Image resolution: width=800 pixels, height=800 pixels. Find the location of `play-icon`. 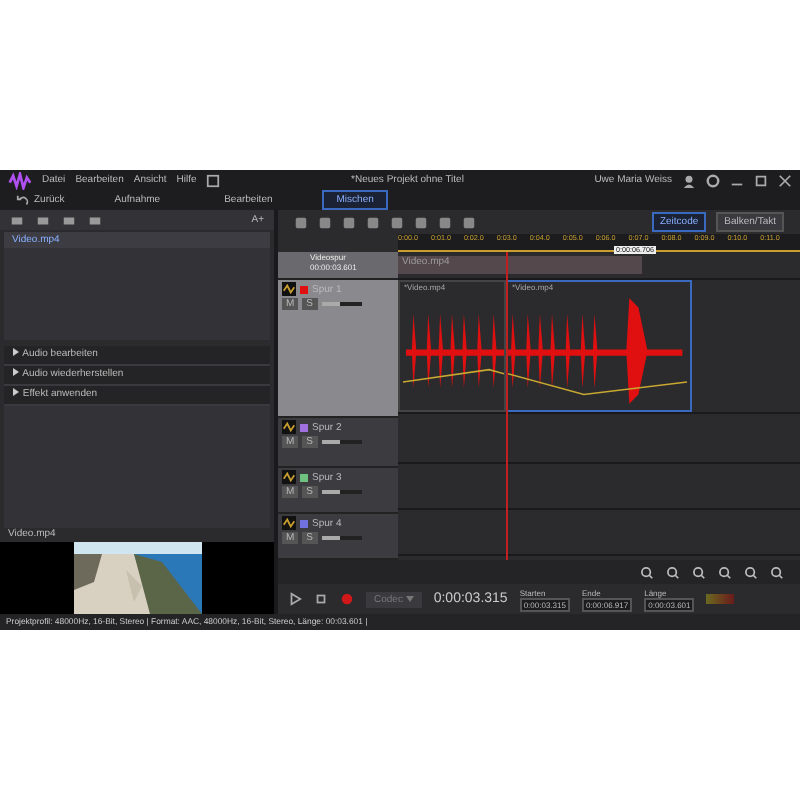

play-icon is located at coordinates (295, 599).